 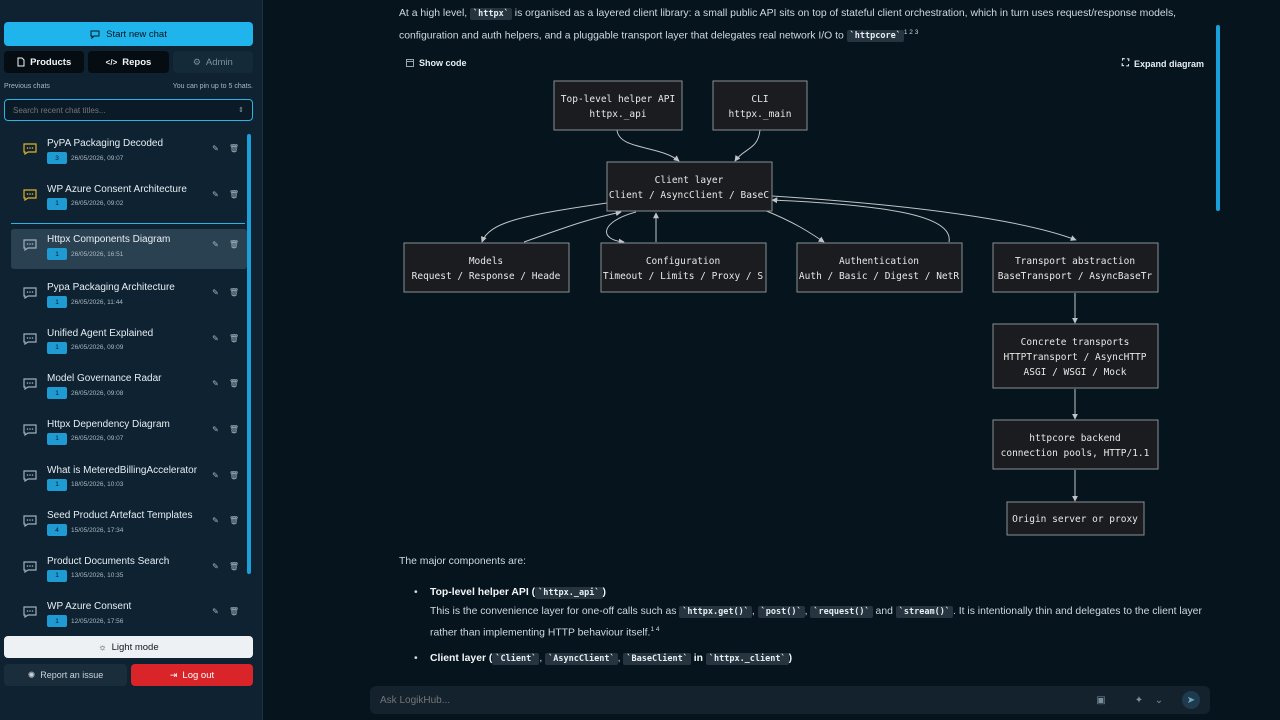 What do you see at coordinates (241, 110) in the screenshot?
I see `sort-icon: ⇕` at bounding box center [241, 110].